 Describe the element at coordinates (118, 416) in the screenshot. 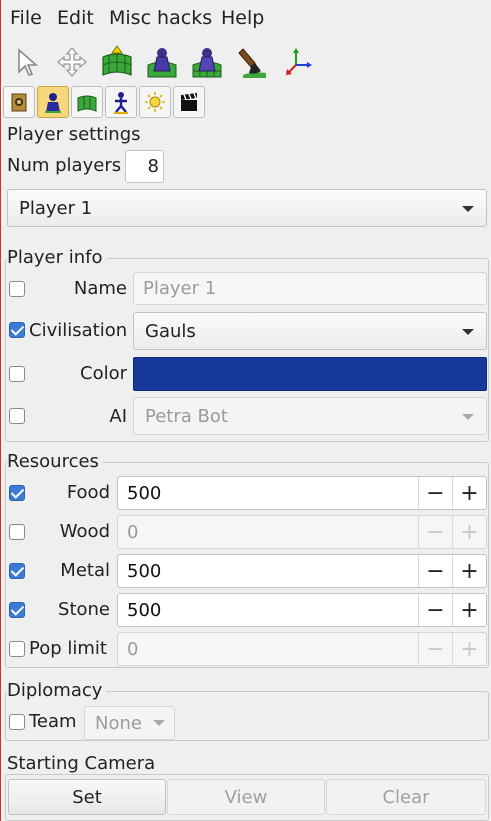

I see `ai-label: AI` at that location.